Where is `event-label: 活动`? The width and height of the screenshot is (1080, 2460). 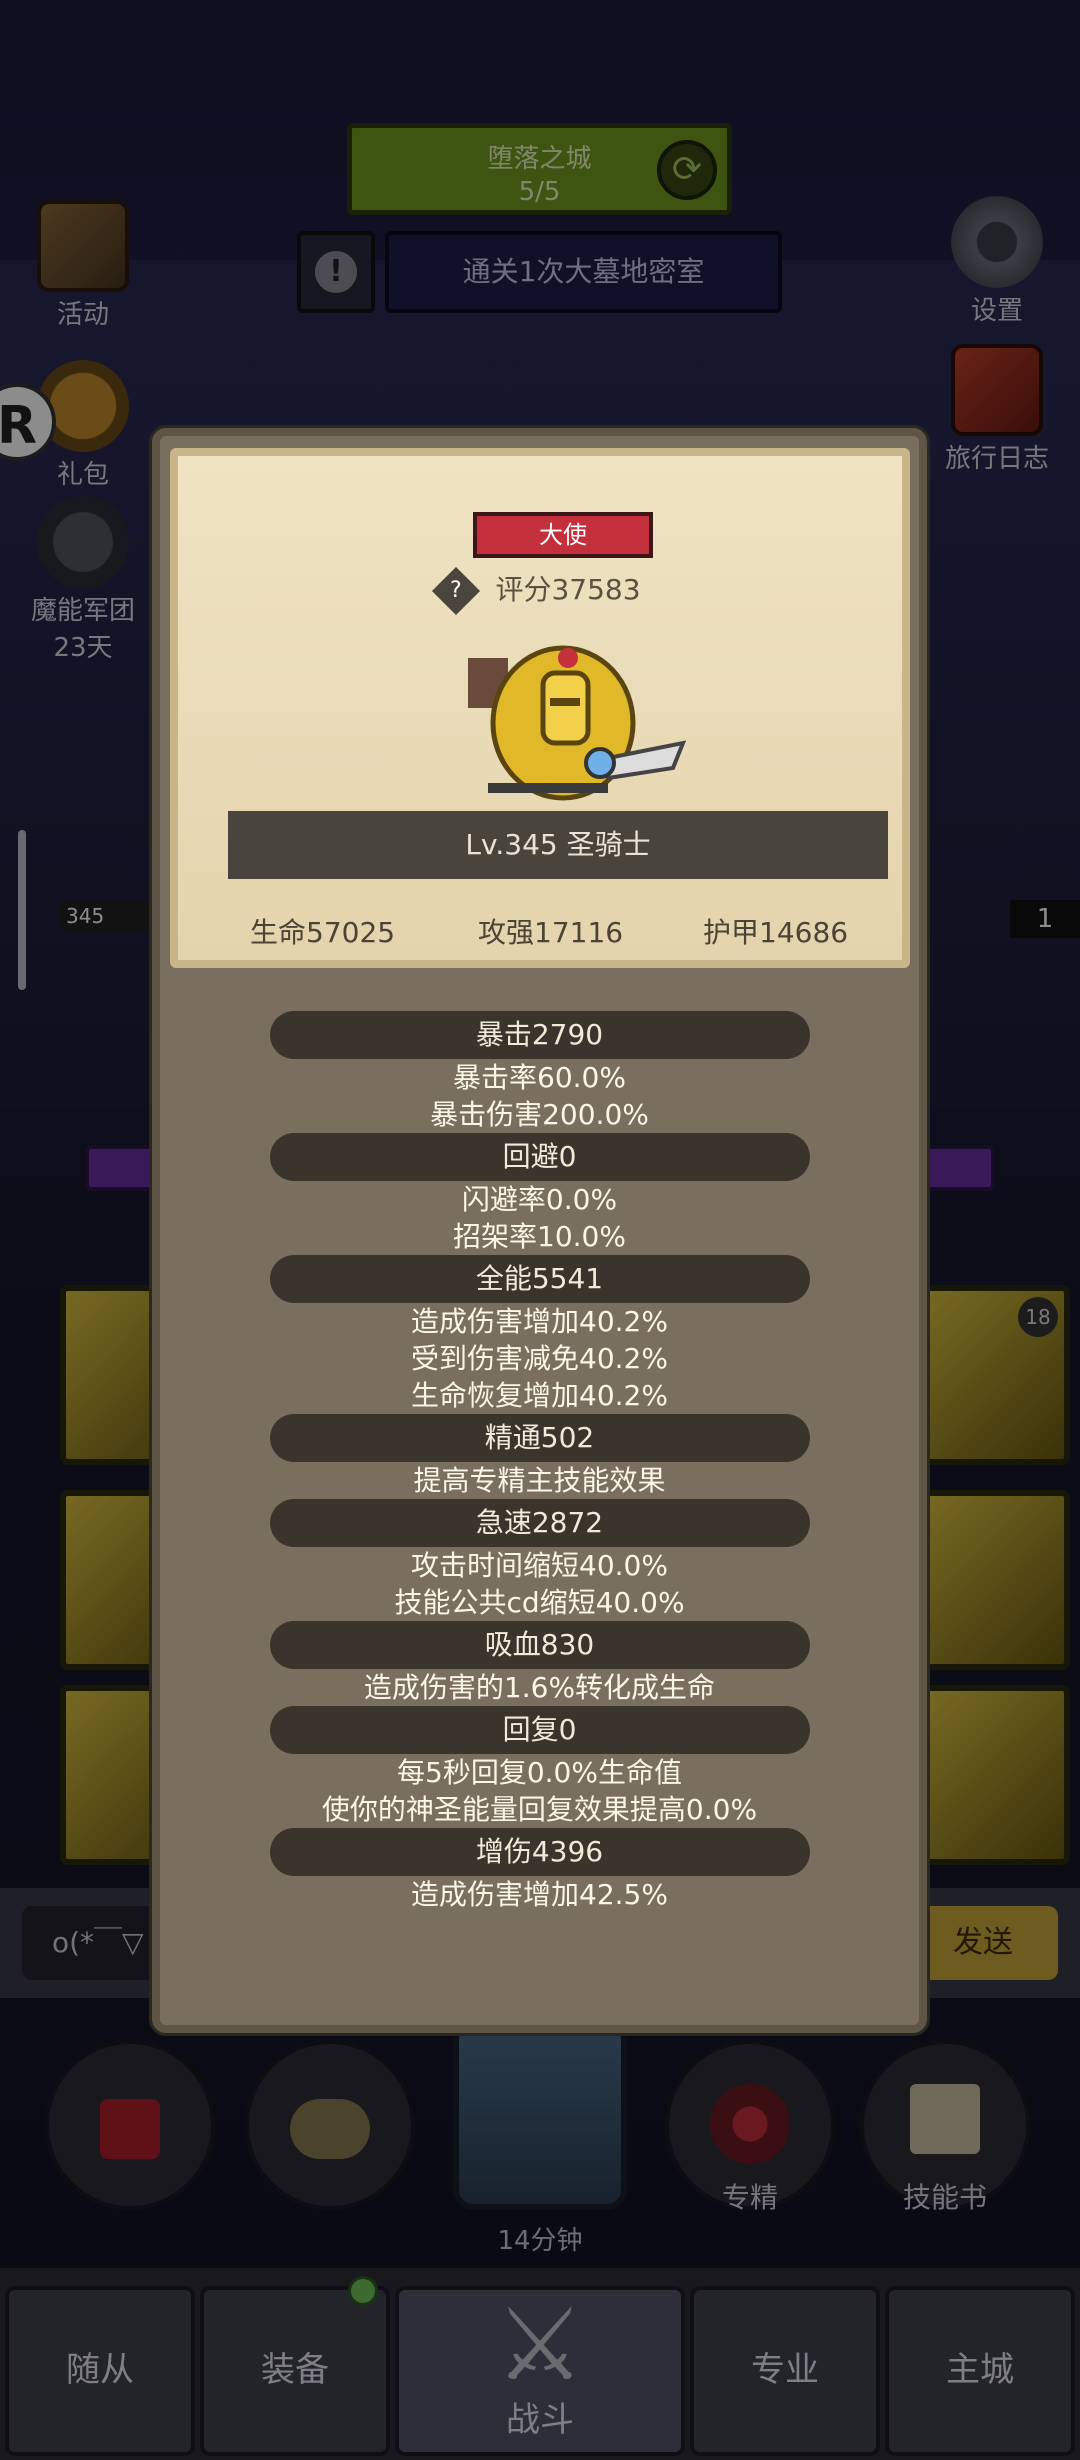
event-label: 活动 is located at coordinates (82, 315).